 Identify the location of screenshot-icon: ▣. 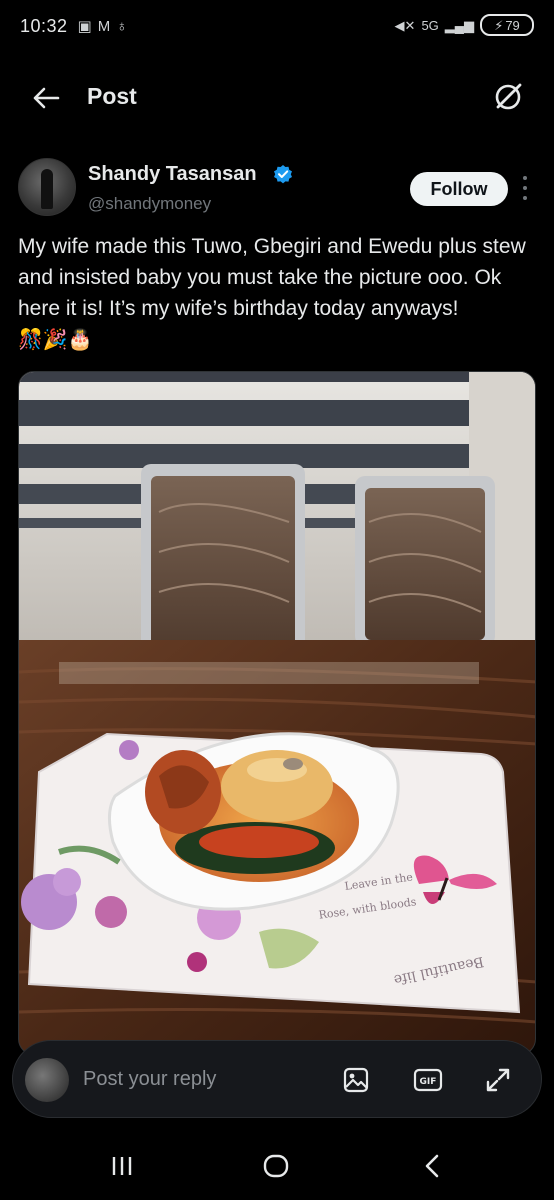
(84, 26).